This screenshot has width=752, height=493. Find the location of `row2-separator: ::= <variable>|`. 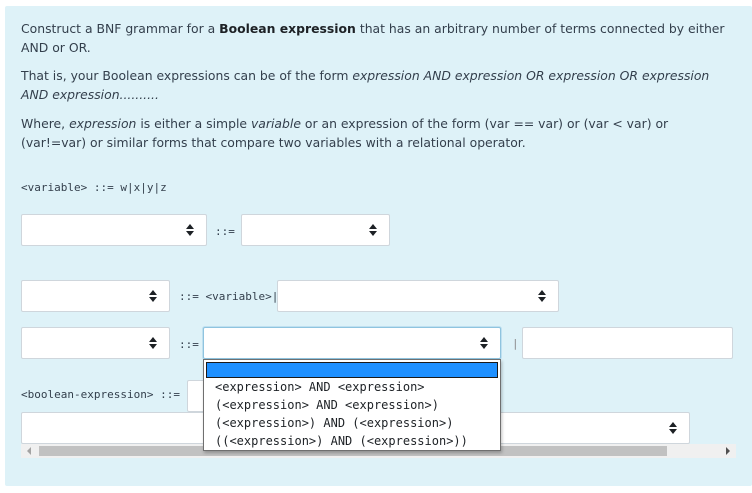

row2-separator: ::= <variable>| is located at coordinates (229, 296).